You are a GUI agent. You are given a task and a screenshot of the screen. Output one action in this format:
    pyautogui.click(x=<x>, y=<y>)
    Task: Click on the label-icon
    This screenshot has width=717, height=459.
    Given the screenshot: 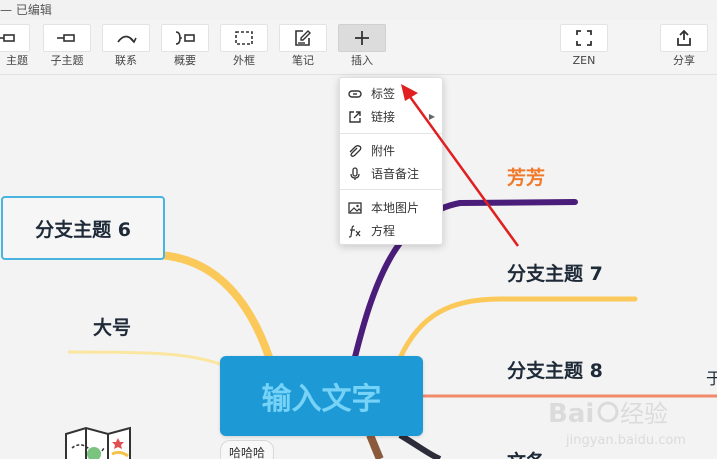 What is the action you would take?
    pyautogui.click(x=355, y=94)
    